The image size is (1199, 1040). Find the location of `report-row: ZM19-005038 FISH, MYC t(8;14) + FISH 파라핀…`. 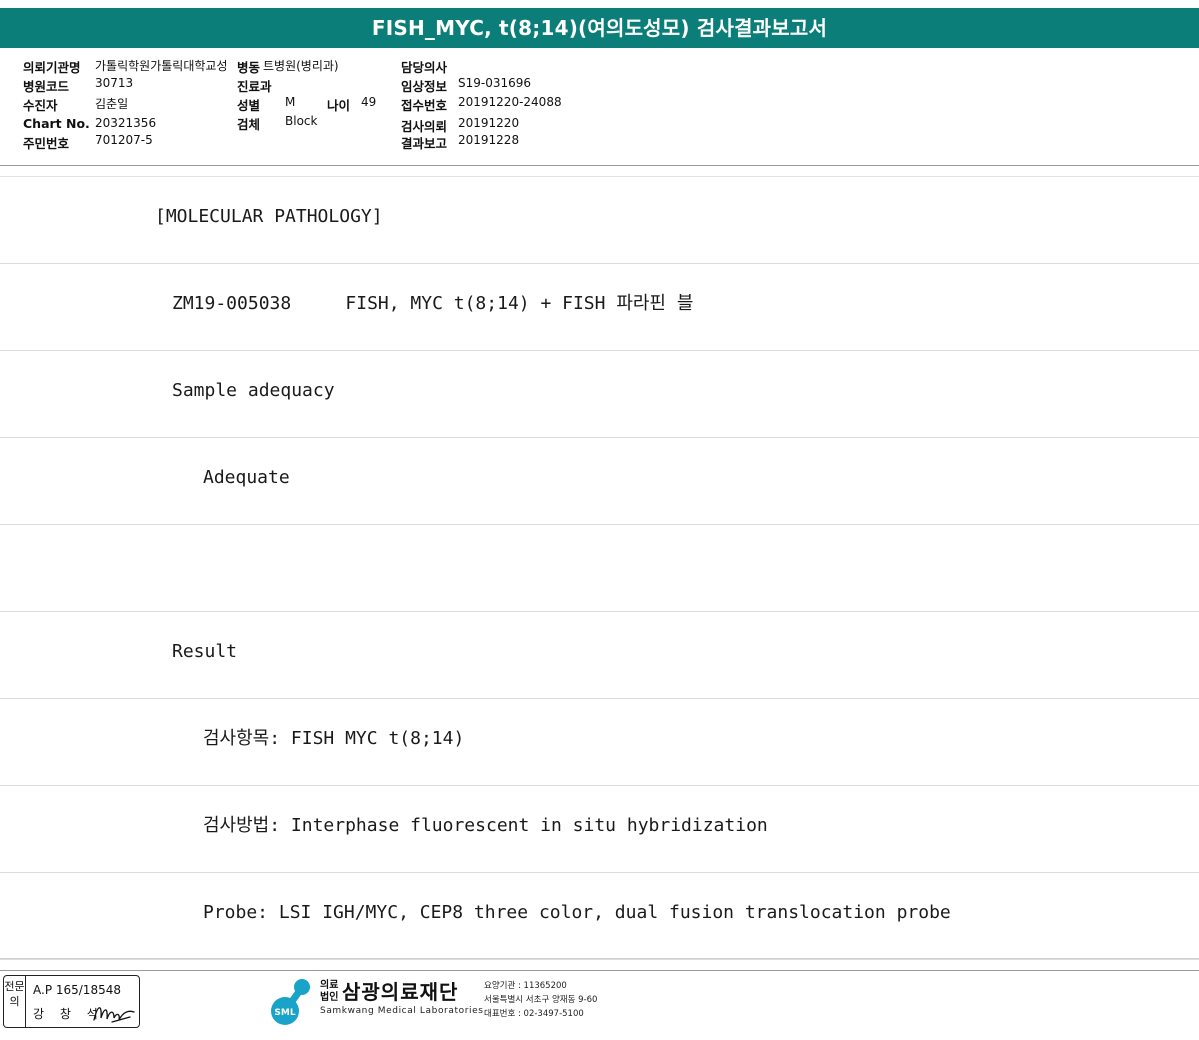

report-row: ZM19-005038 FISH, MYC t(8;14) + FISH 파라핀… is located at coordinates (599, 307).